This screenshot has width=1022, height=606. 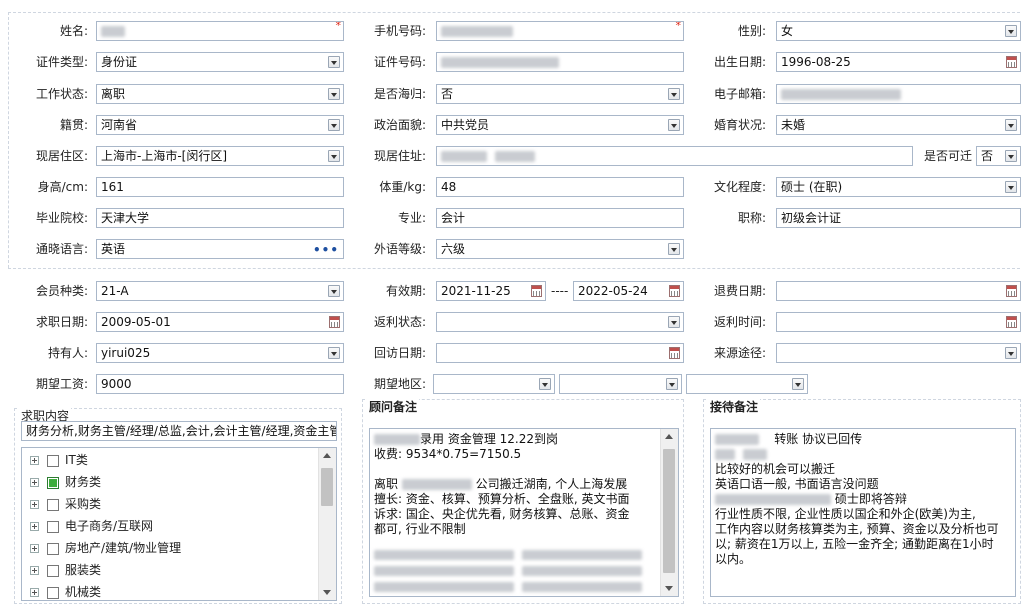 I want to click on job-content-summary-field: 财务分析,财务主管/经理/总监,会计,会计主管/经理,资金主管, so click(x=179, y=431).